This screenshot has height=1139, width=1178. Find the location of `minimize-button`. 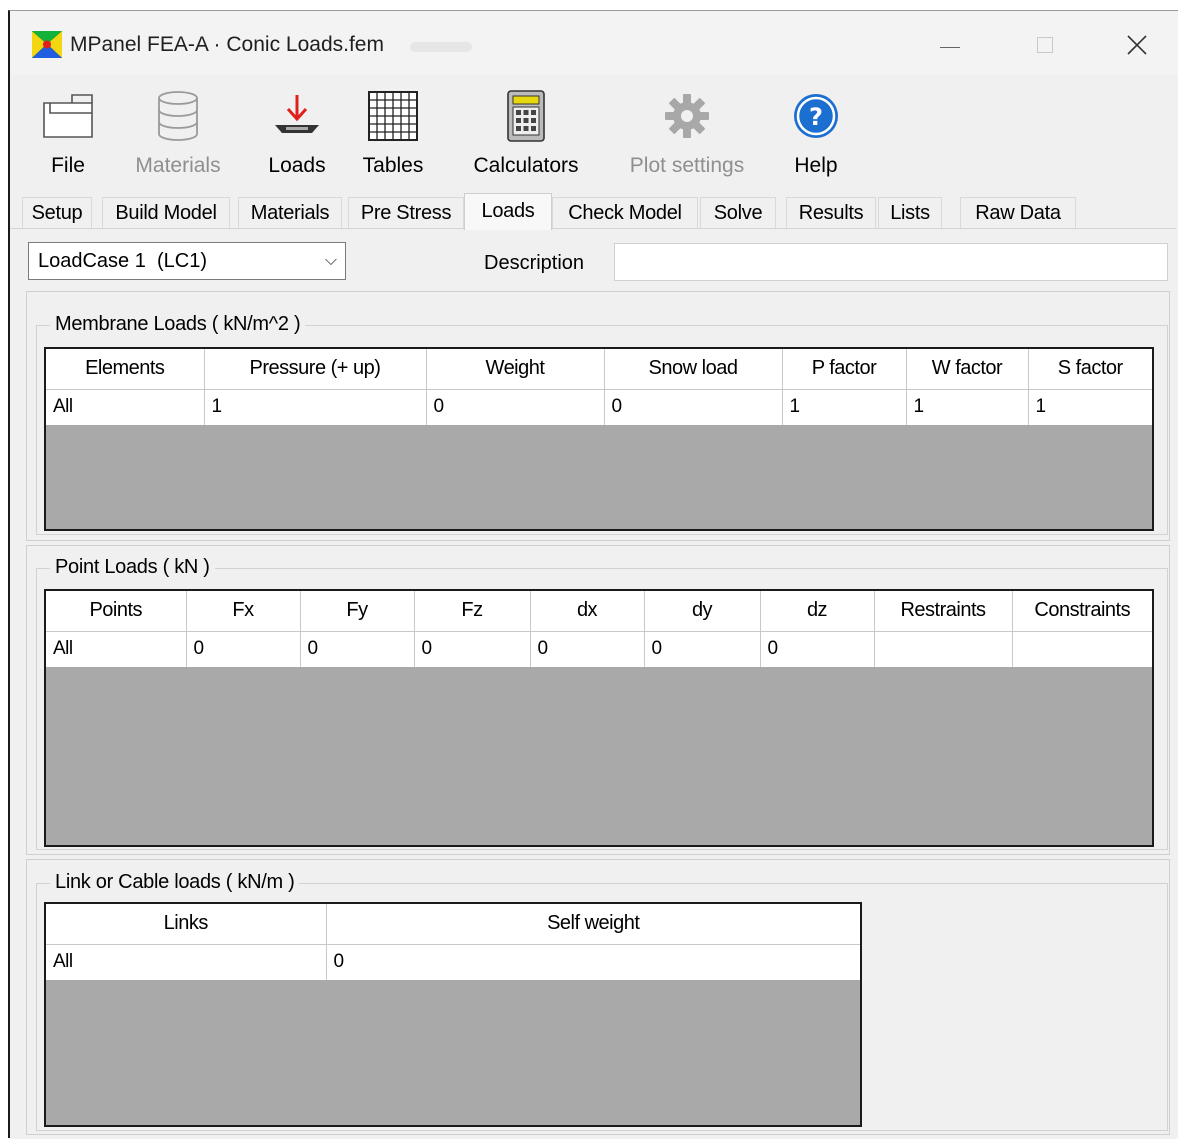

minimize-button is located at coordinates (950, 45).